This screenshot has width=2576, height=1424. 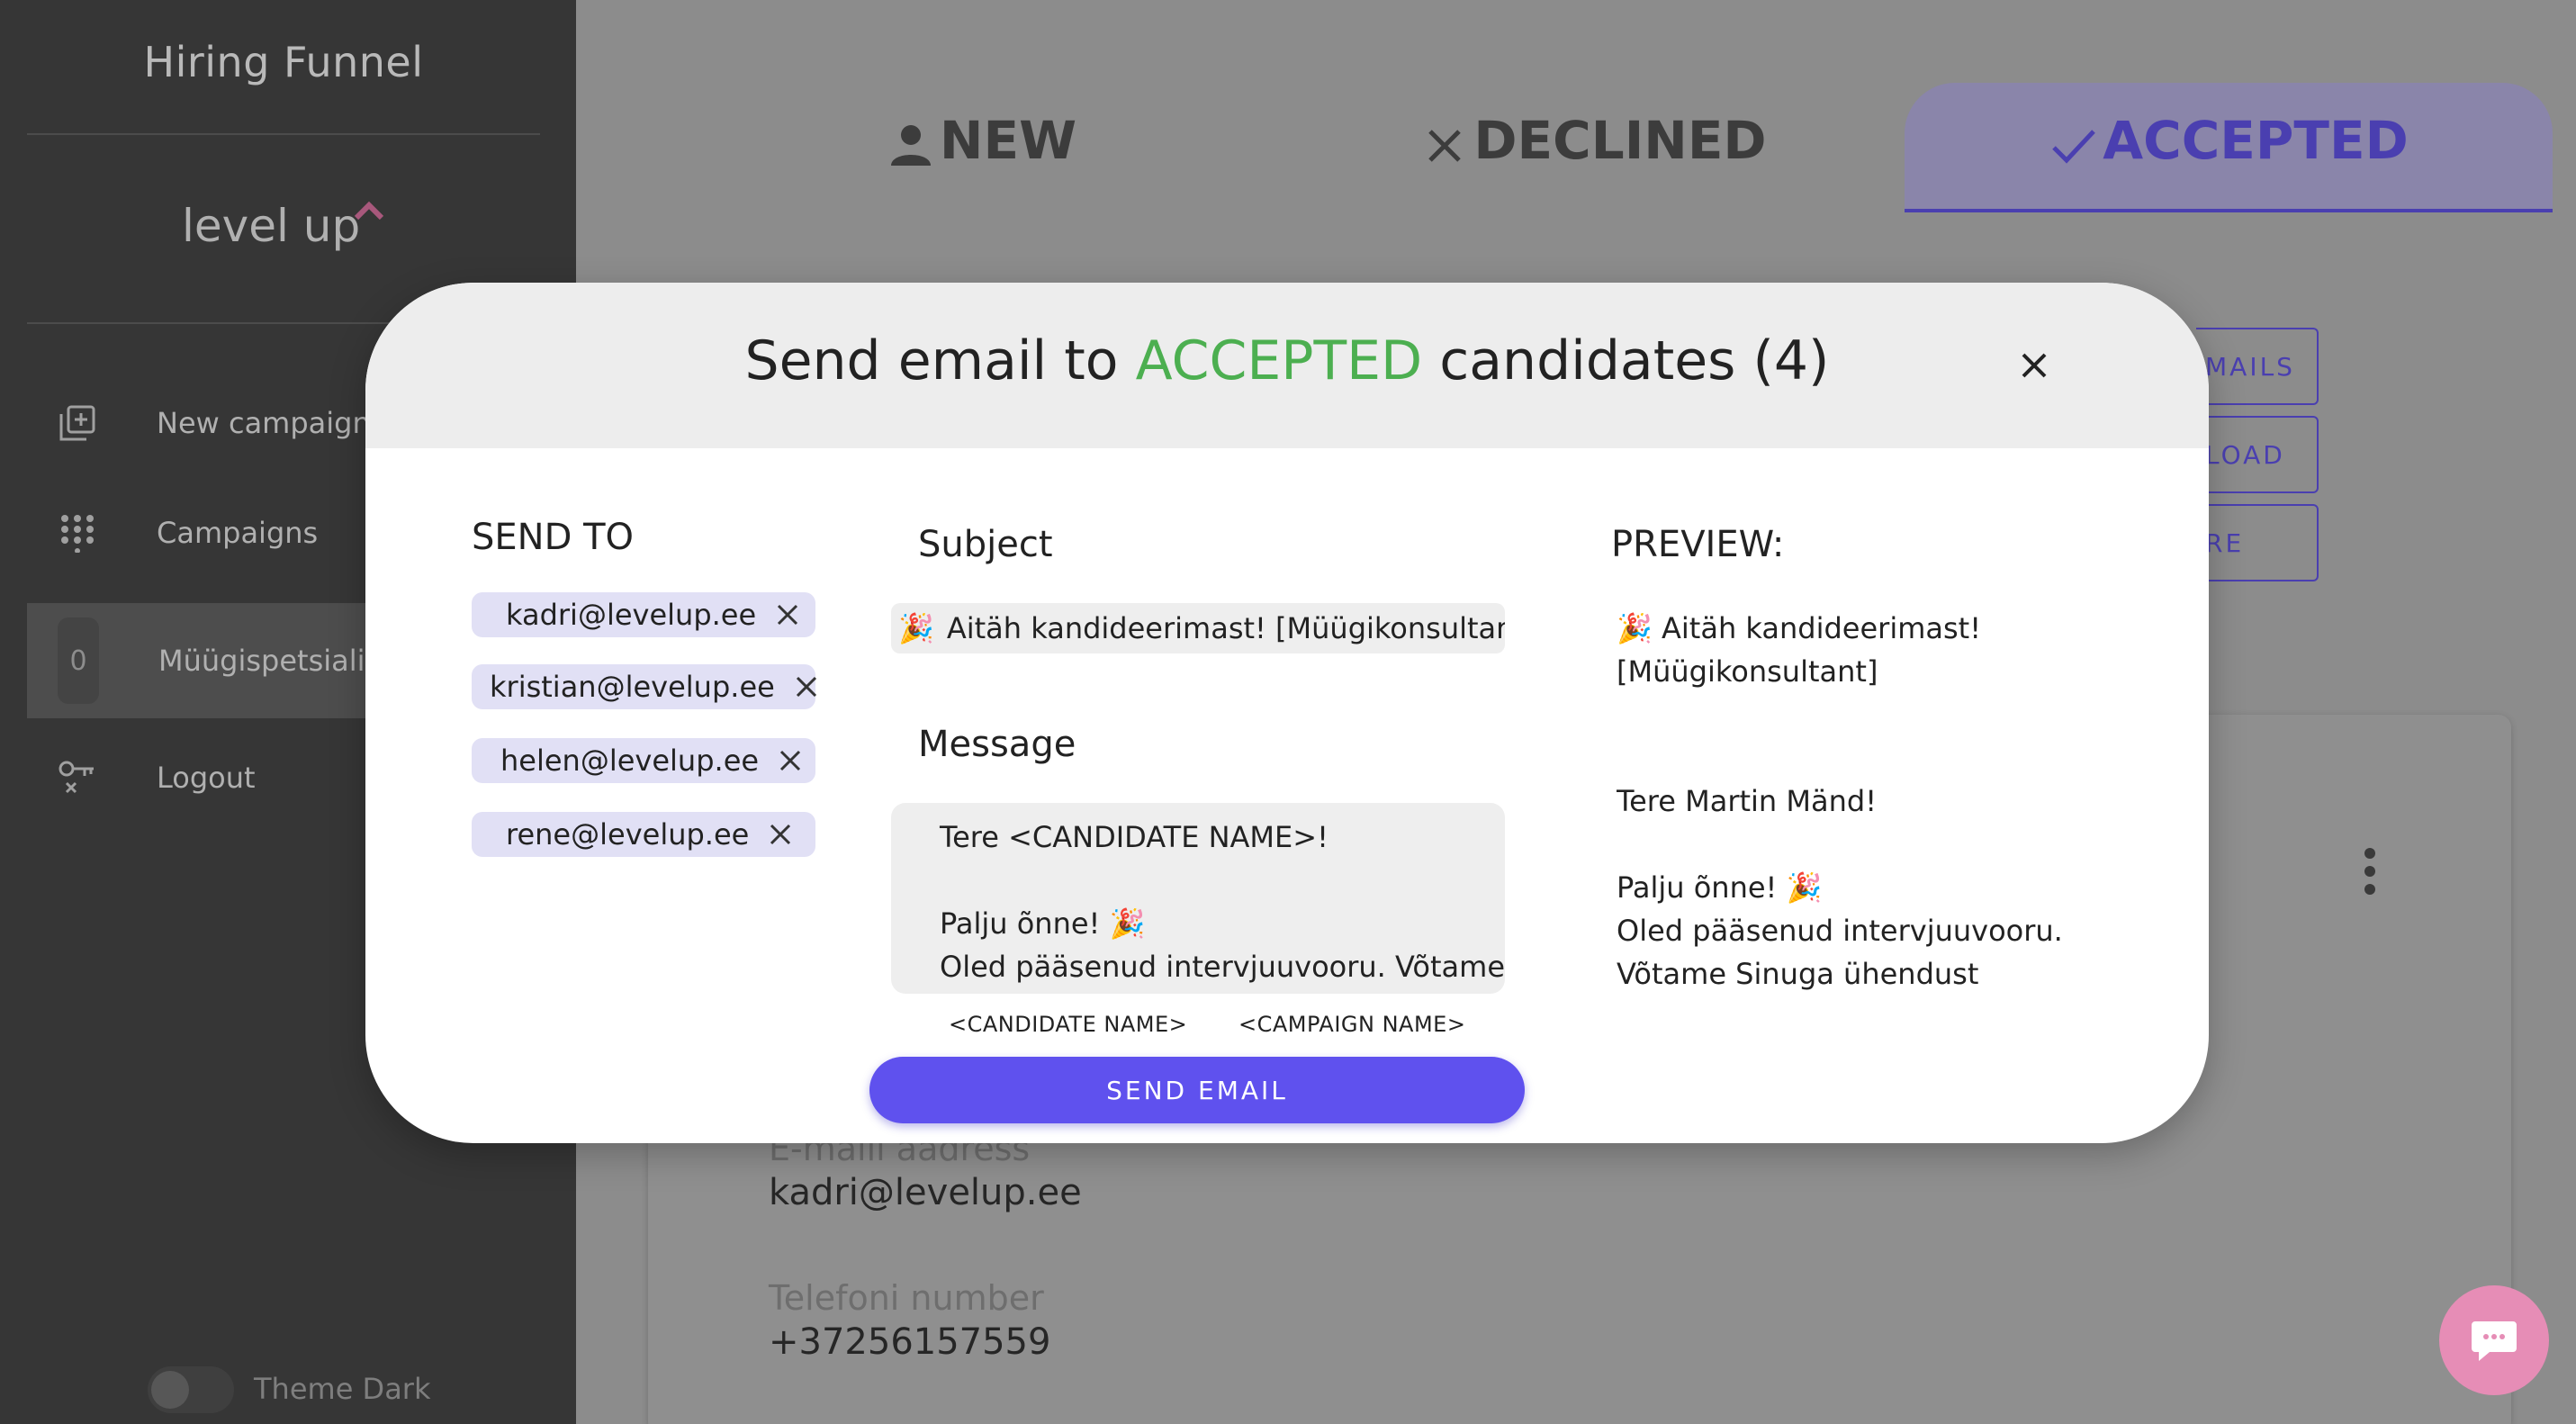 I want to click on recipient-chip: kristian@levelup.ee, so click(x=644, y=686).